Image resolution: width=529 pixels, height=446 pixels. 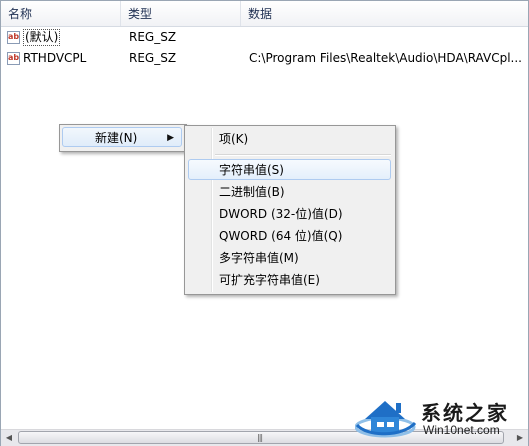 I want to click on menu-item-new: 新建(N) ▶, so click(x=122, y=137).